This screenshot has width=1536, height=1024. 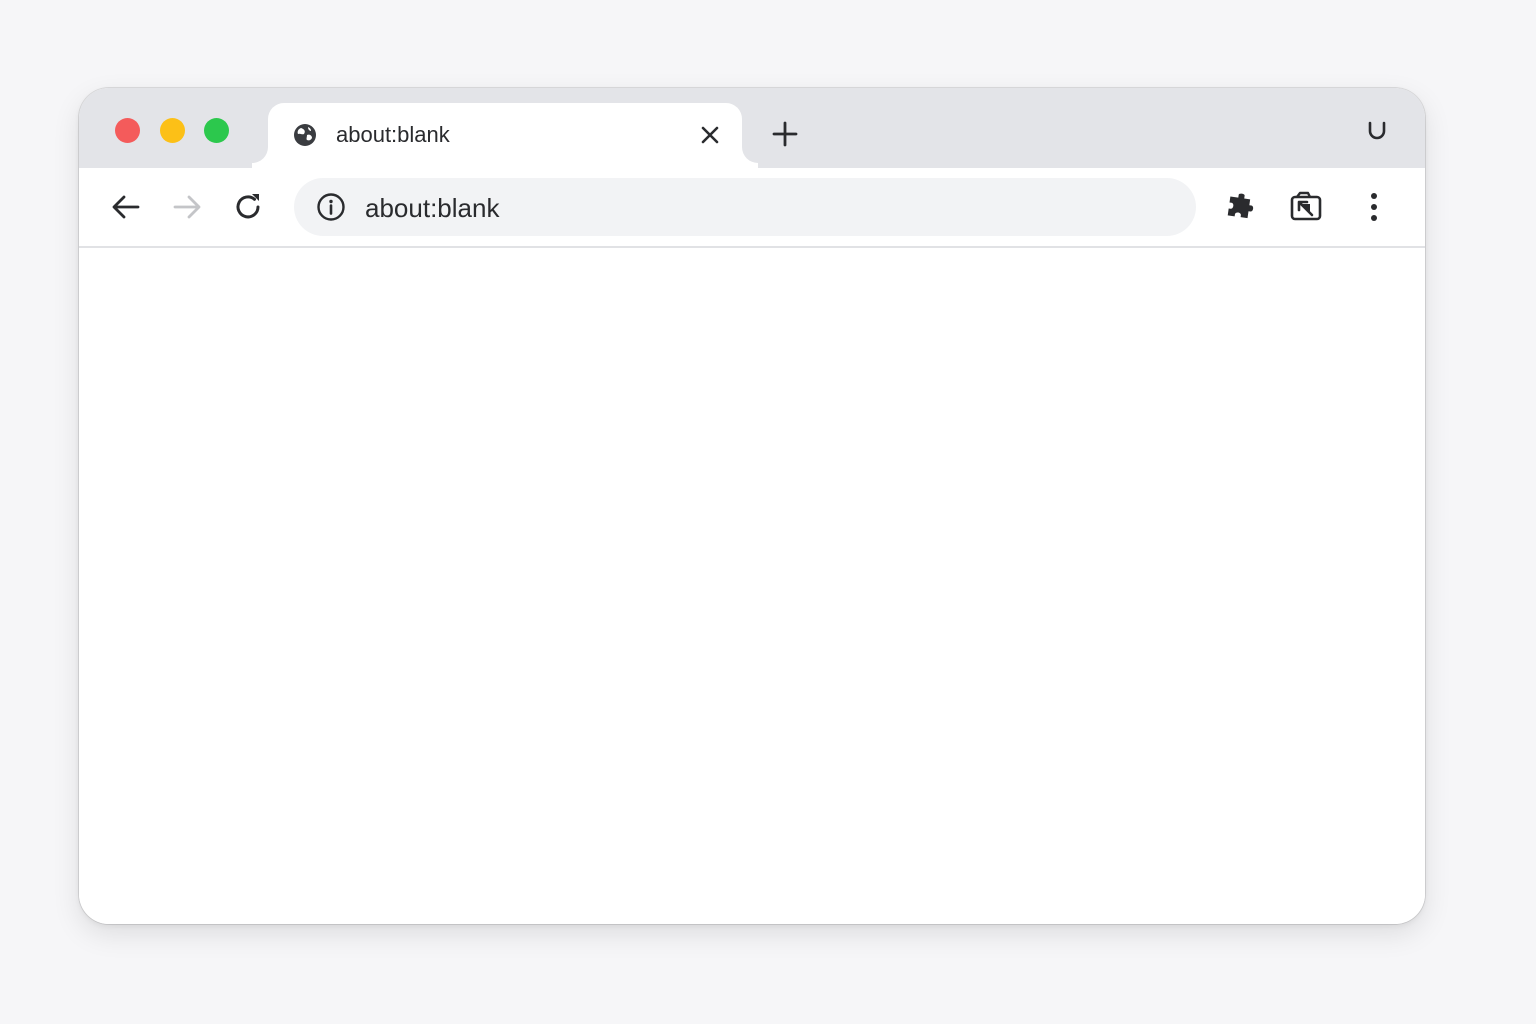 What do you see at coordinates (752, 130) in the screenshot?
I see `tab-strip: about:blank` at bounding box center [752, 130].